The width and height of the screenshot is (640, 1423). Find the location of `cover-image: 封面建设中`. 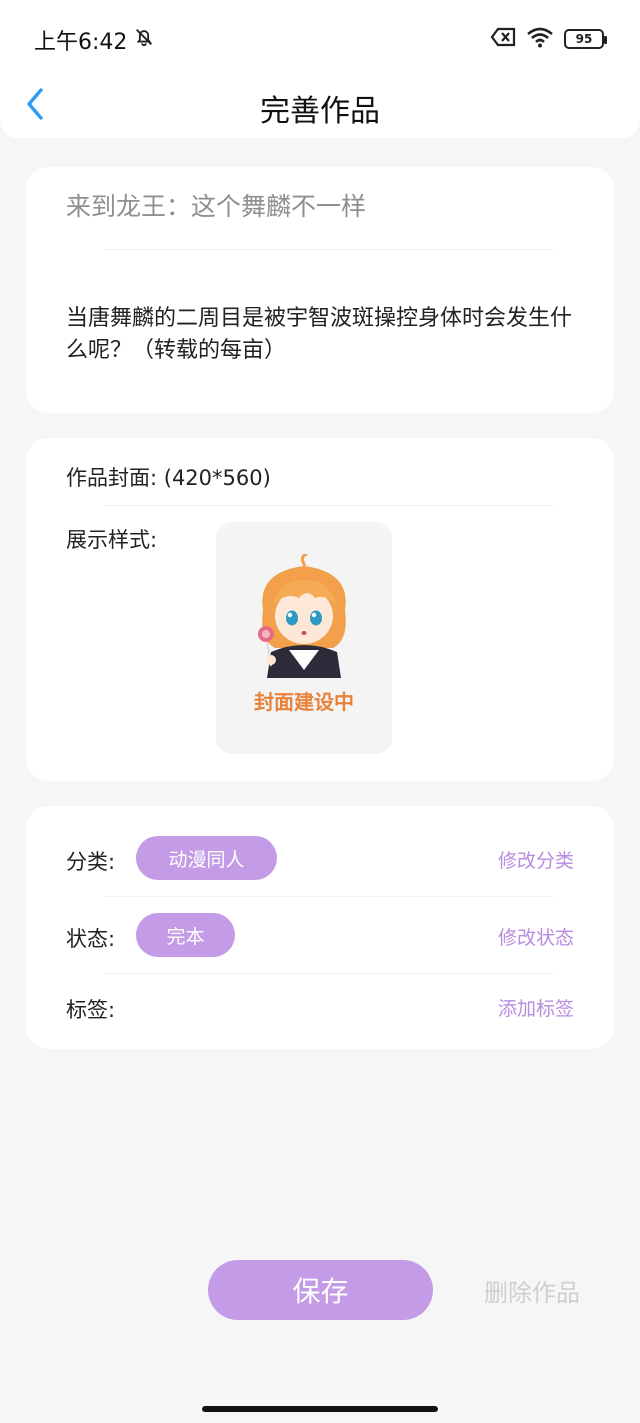

cover-image: 封面建设中 is located at coordinates (304, 638).